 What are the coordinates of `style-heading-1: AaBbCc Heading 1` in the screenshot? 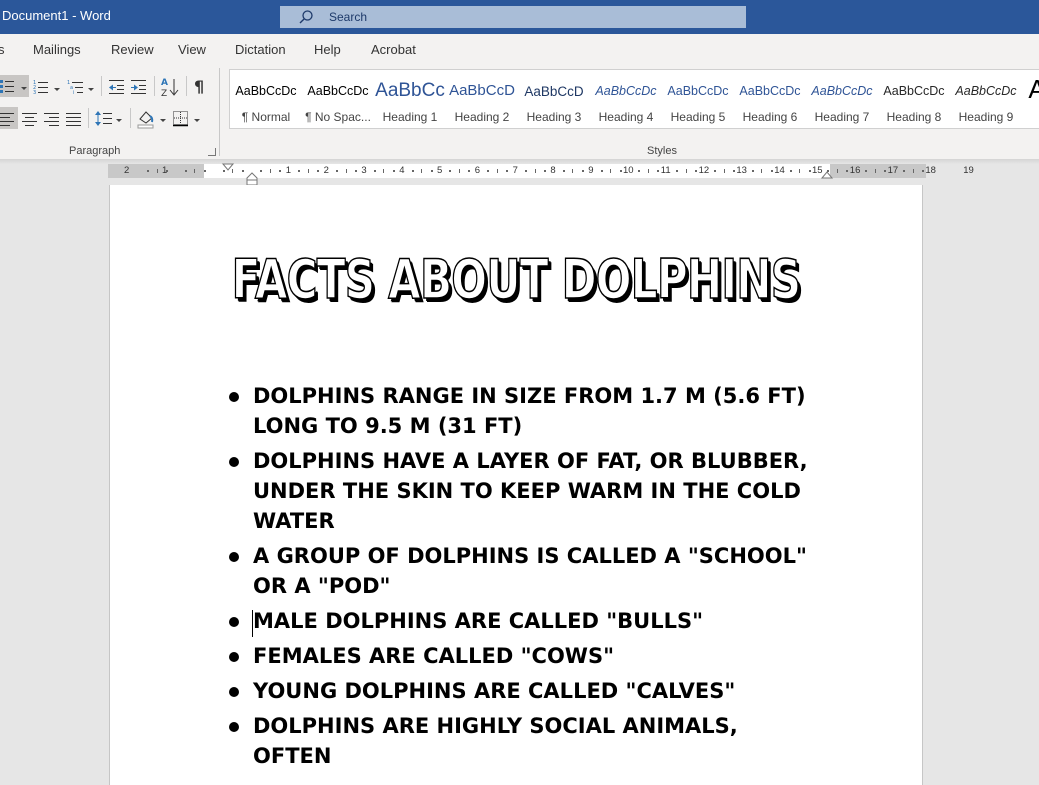 It's located at (410, 99).